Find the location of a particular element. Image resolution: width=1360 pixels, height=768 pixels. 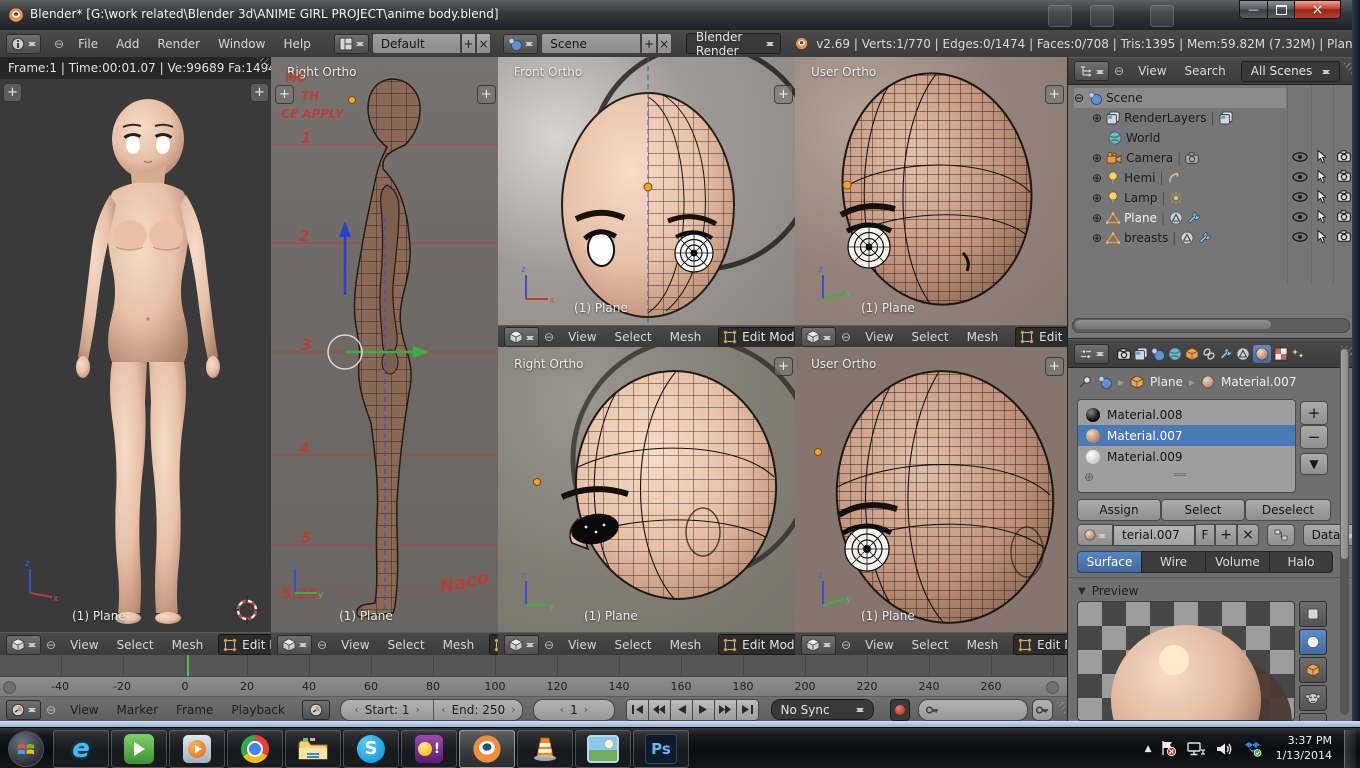

volume-icon is located at coordinates (1225, 749).